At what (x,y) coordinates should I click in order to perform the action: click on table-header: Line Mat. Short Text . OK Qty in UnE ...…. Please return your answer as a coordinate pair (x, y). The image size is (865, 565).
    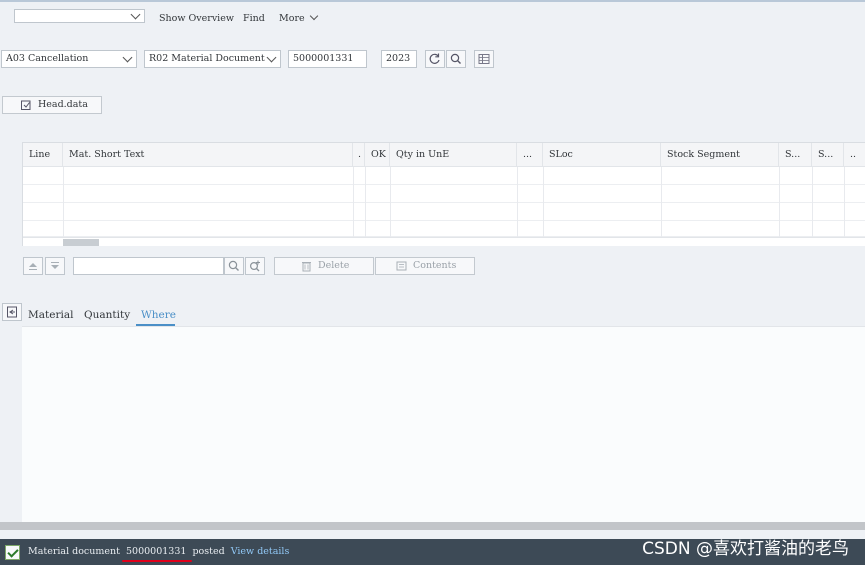
    Looking at the image, I should click on (444, 155).